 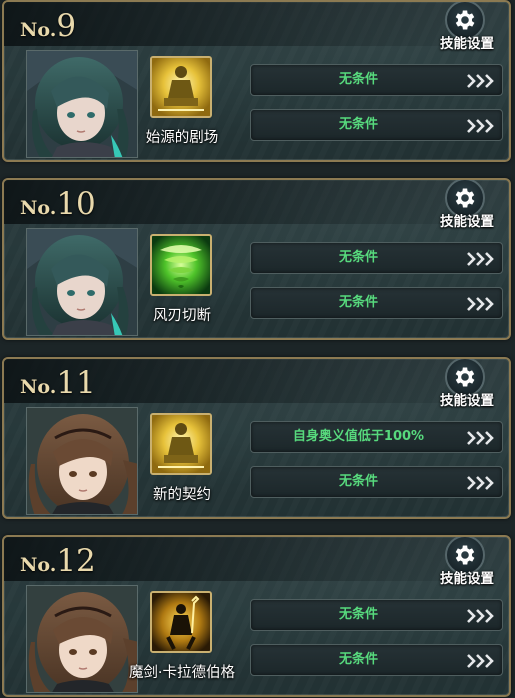 What do you see at coordinates (48, 26) in the screenshot?
I see `slot-number: No.9` at bounding box center [48, 26].